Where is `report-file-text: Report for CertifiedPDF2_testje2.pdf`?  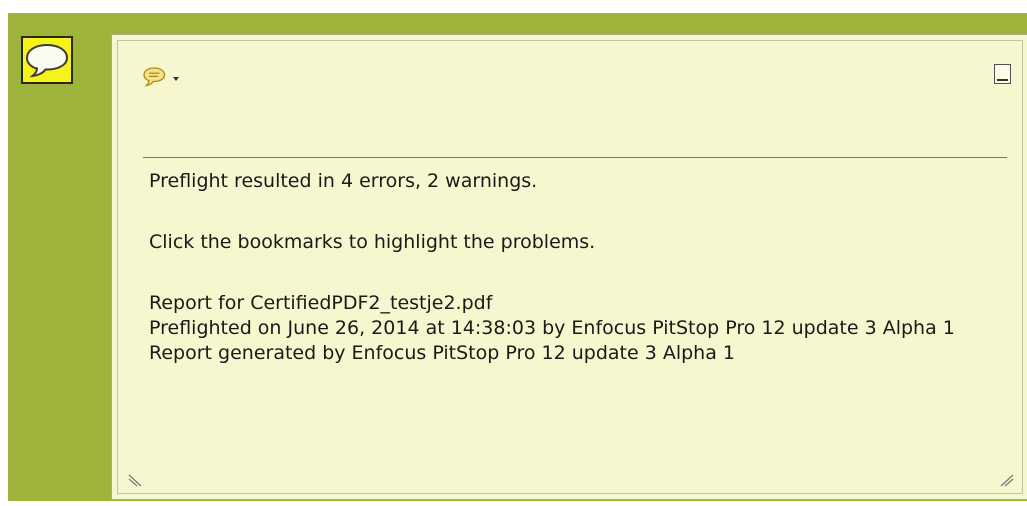
report-file-text: Report for CertifiedPDF2_testje2.pdf is located at coordinates (321, 303).